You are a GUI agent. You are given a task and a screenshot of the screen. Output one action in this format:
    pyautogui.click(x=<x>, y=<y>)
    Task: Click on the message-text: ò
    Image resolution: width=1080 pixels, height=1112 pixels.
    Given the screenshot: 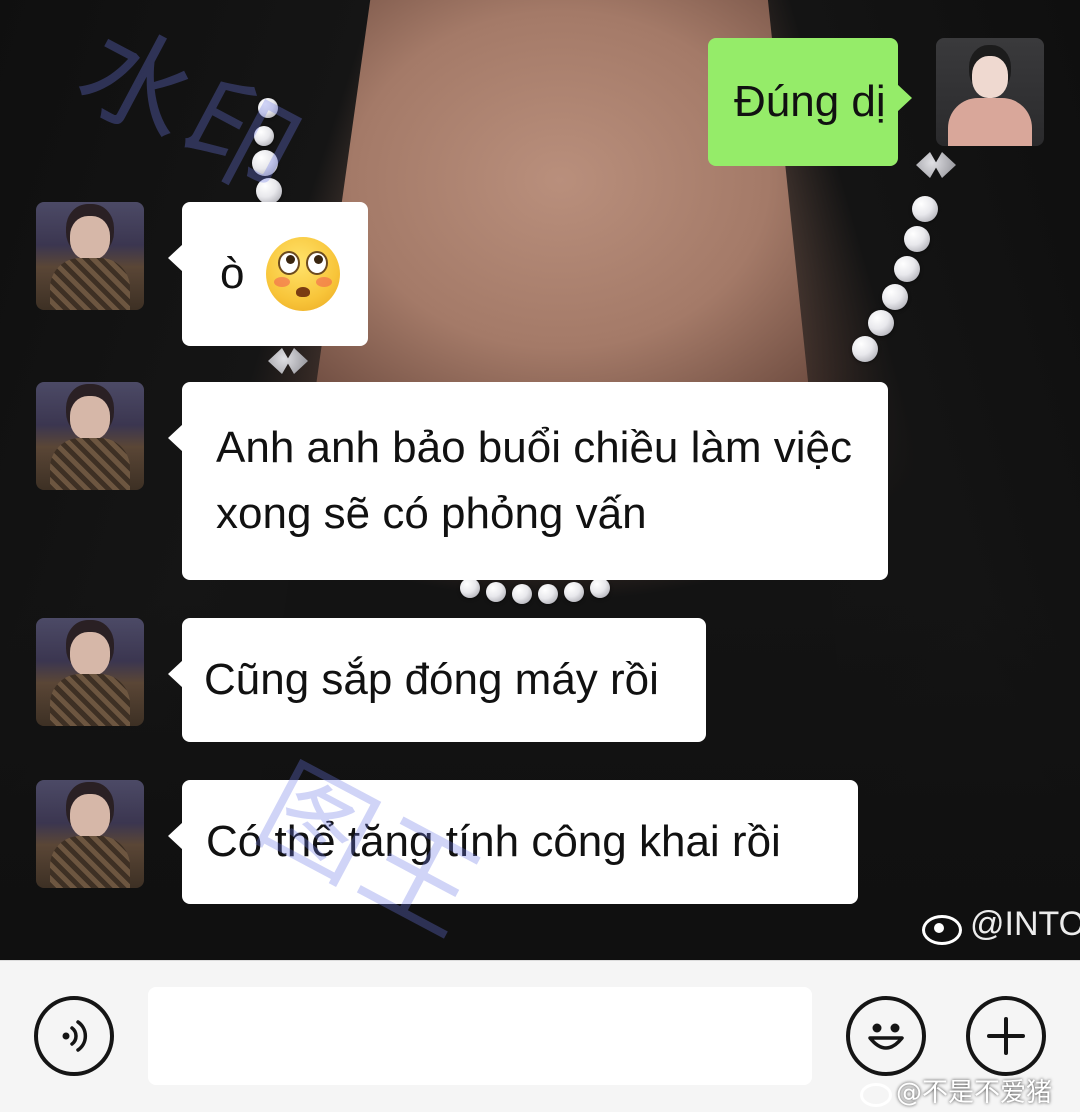 What is the action you would take?
    pyautogui.click(x=232, y=273)
    